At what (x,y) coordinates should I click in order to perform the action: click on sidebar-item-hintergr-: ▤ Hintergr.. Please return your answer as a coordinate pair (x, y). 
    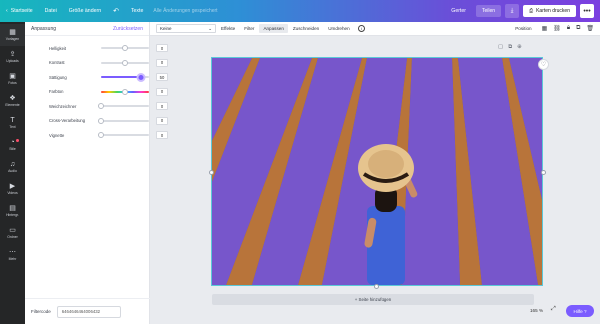
    Looking at the image, I should click on (12, 211).